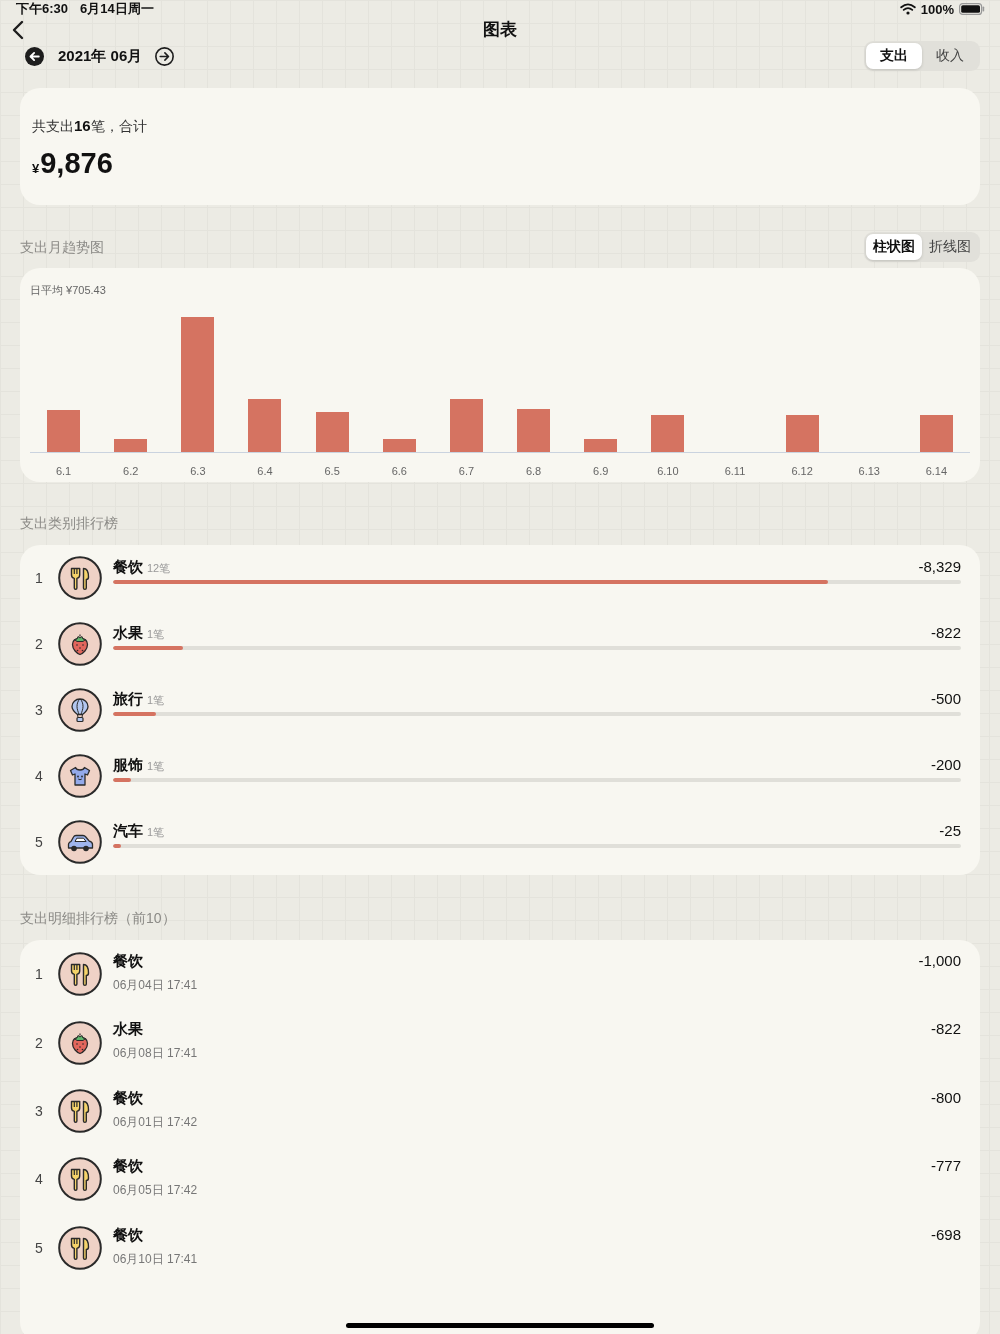 This screenshot has width=1000, height=1334. What do you see at coordinates (939, 961) in the screenshot?
I see `transaction-amount: -1,000` at bounding box center [939, 961].